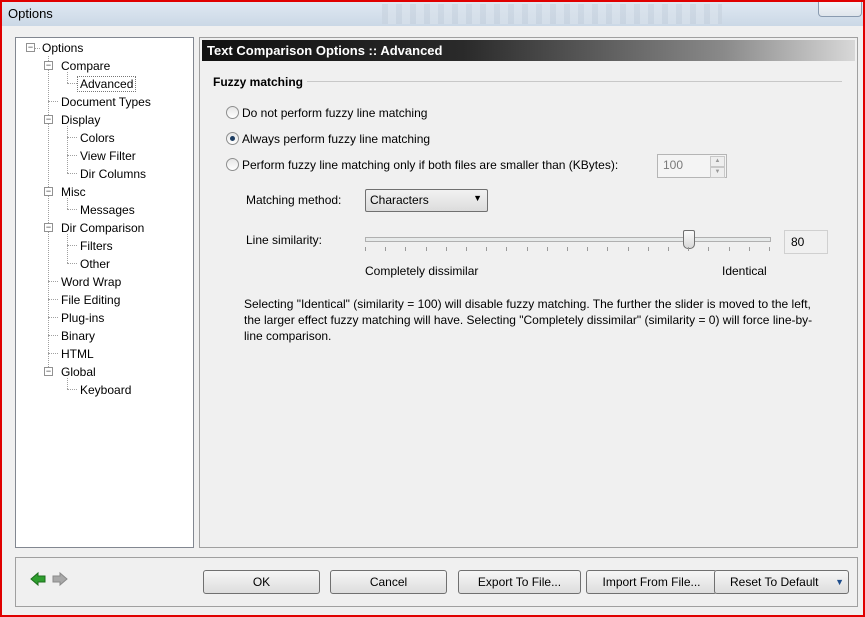 The width and height of the screenshot is (865, 617). Describe the element at coordinates (96, 246) in the screenshot. I see `tree-item-filters: Filters` at that location.